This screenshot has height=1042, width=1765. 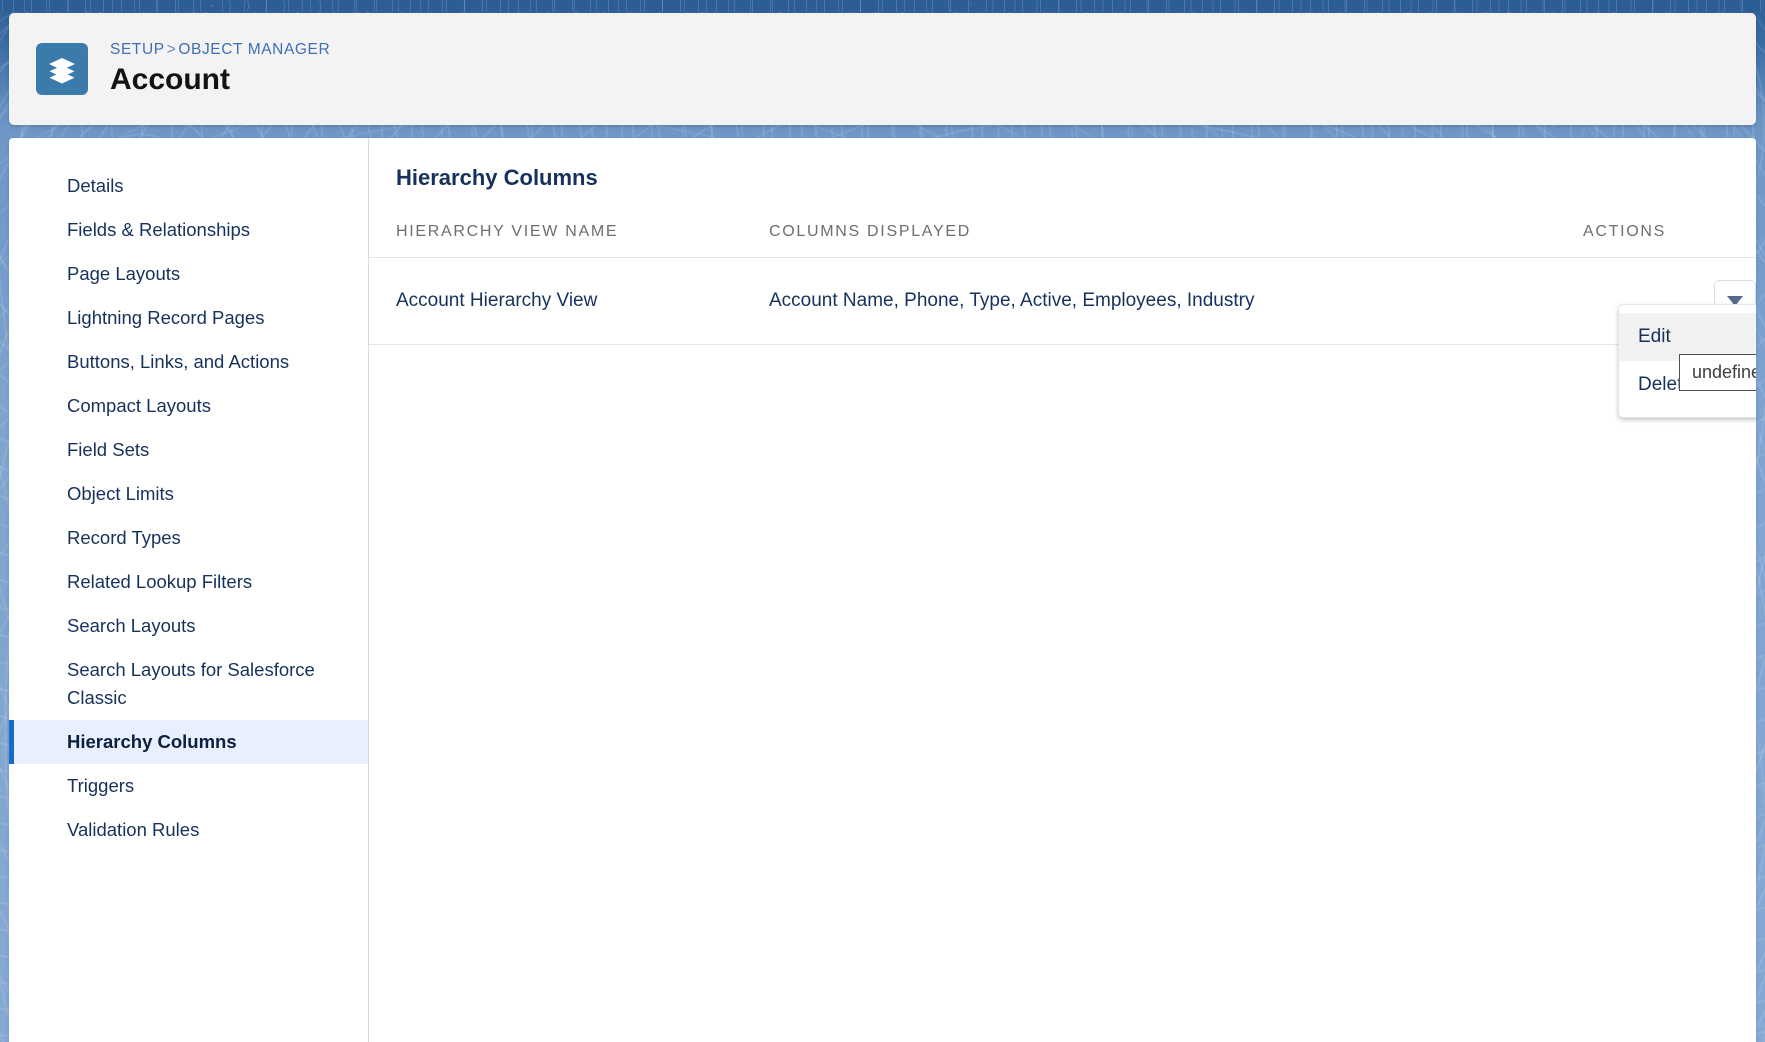 What do you see at coordinates (101, 785) in the screenshot?
I see `sidebar-item-label: Triggers` at bounding box center [101, 785].